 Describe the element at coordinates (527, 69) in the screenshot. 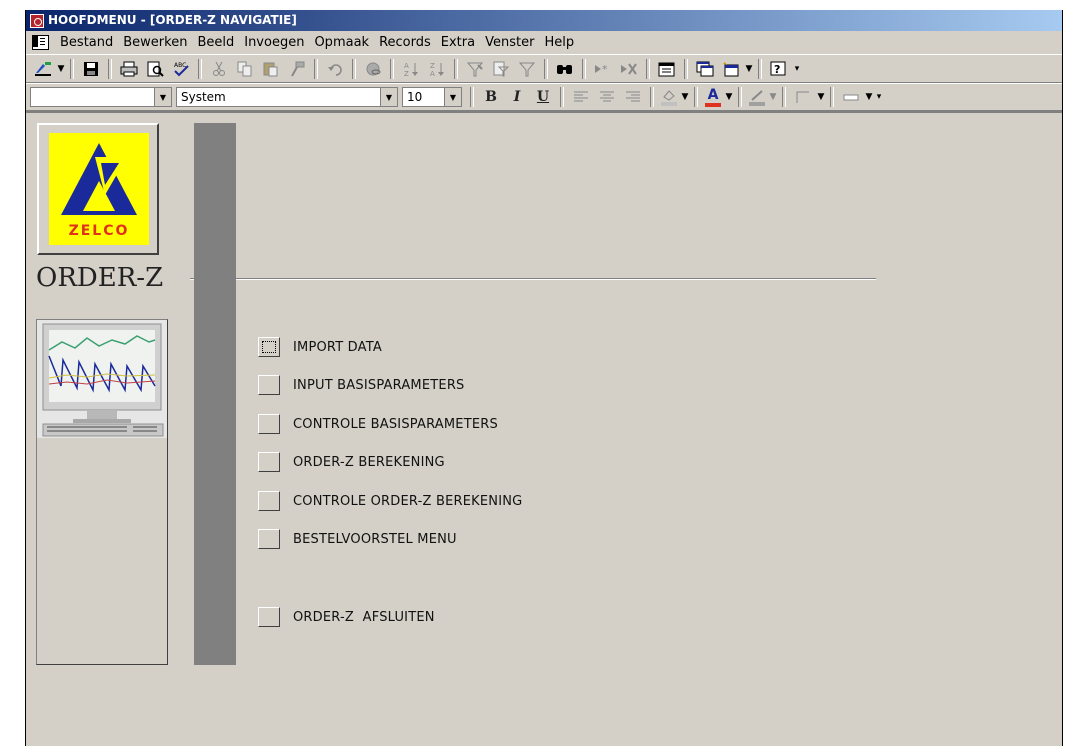

I see `apply-filter-icon` at that location.